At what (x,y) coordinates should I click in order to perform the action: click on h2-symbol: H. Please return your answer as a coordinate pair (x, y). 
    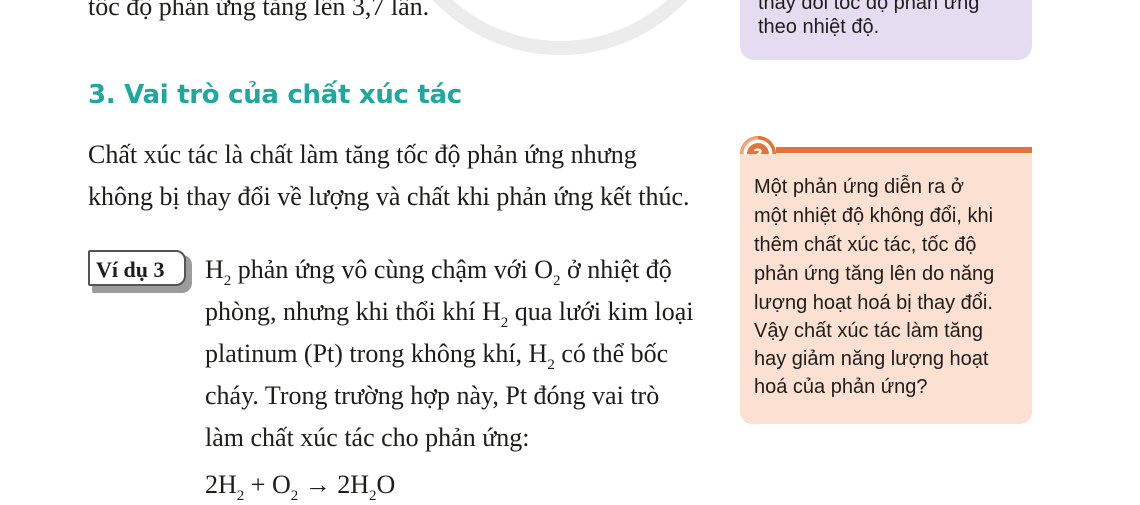
    Looking at the image, I should click on (214, 269).